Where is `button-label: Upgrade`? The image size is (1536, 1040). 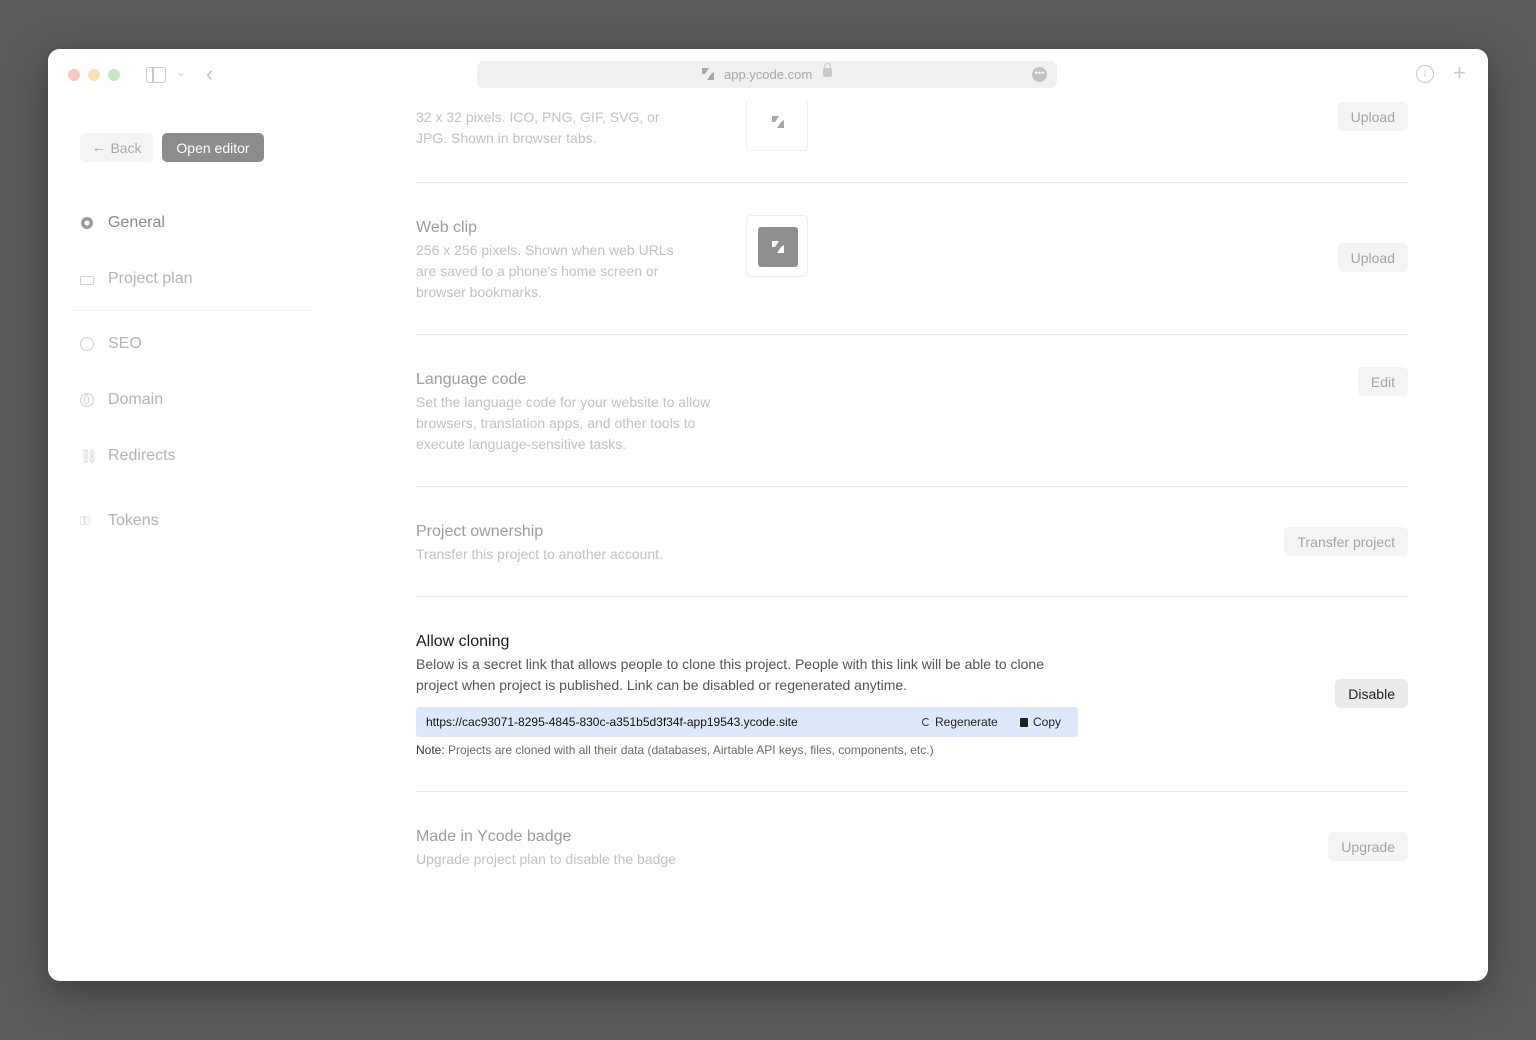
button-label: Upgrade is located at coordinates (1368, 846).